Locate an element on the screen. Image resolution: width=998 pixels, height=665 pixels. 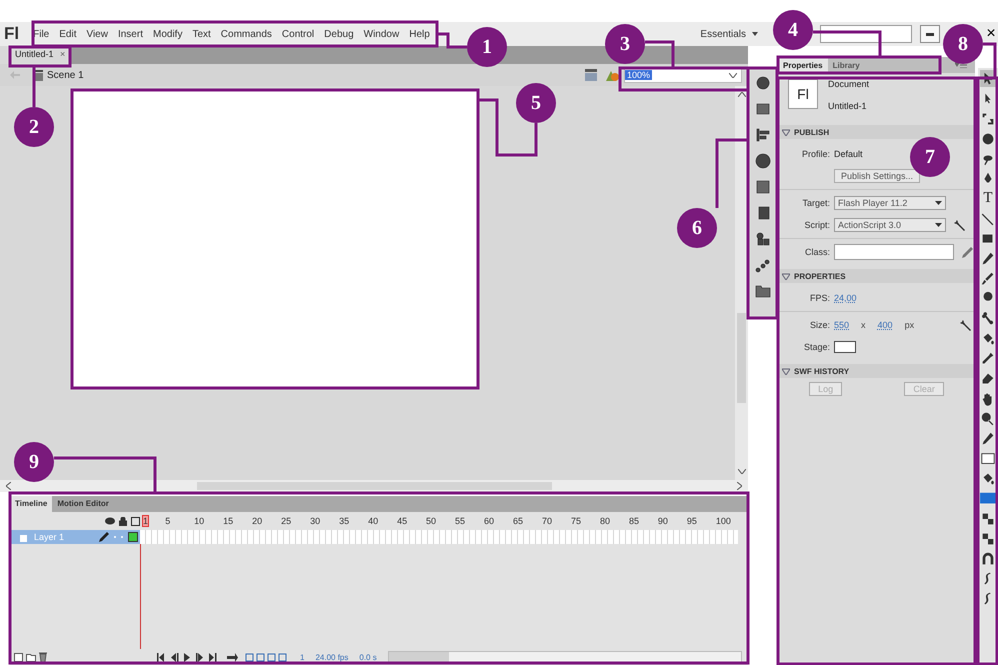
field-label: FPS: is located at coordinates (819, 298).